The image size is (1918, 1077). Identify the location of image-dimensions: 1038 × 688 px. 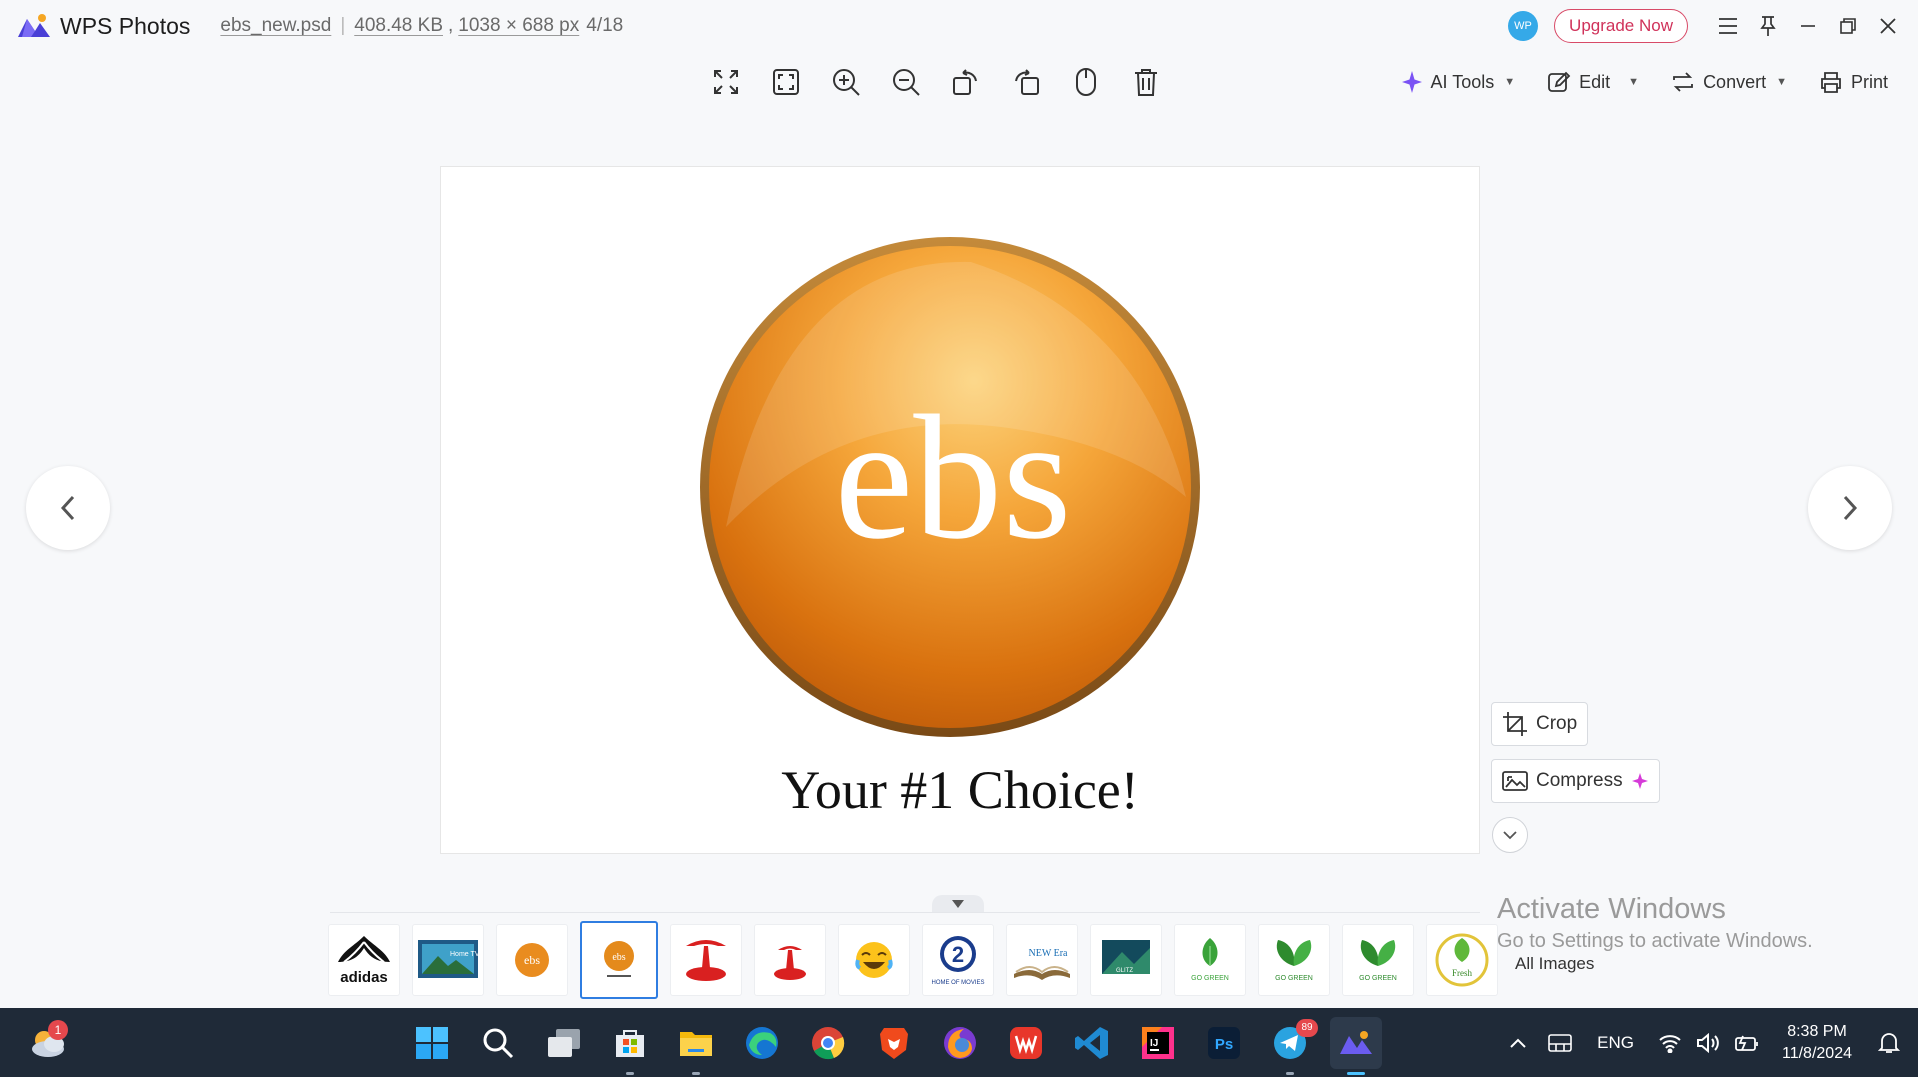
(518, 26).